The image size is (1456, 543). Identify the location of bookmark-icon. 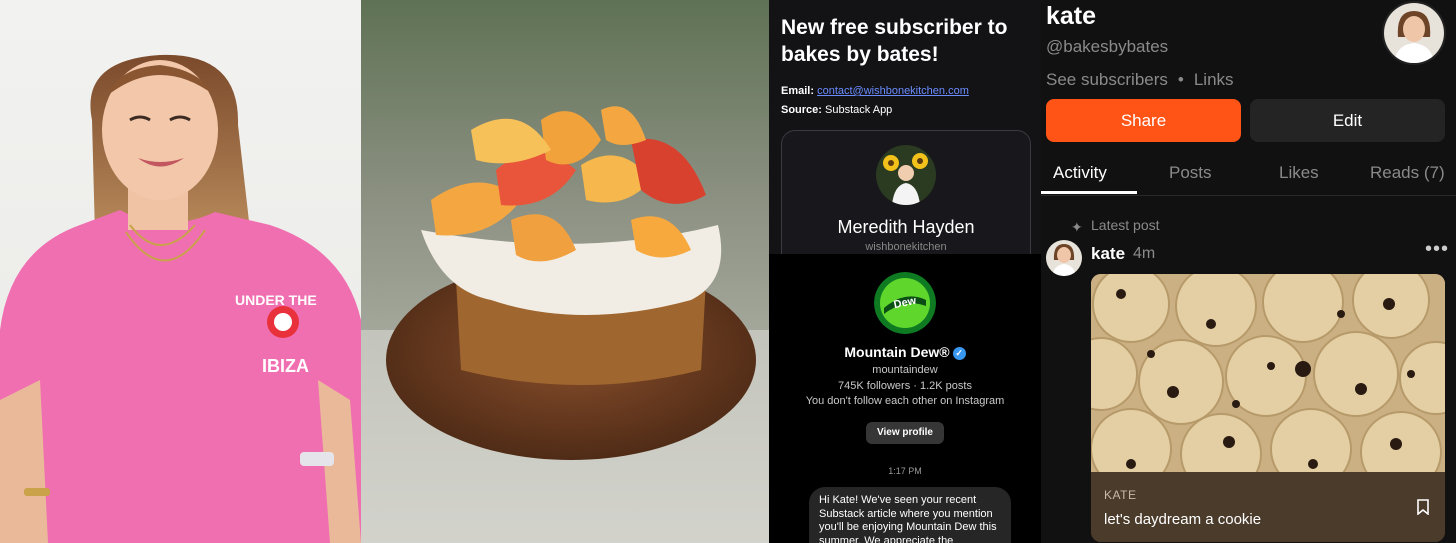
(1423, 509).